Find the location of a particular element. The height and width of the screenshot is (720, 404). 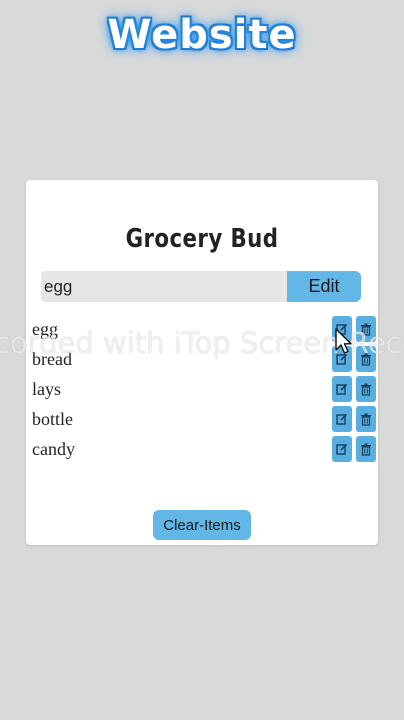

grocery-form: Edit is located at coordinates (201, 286).